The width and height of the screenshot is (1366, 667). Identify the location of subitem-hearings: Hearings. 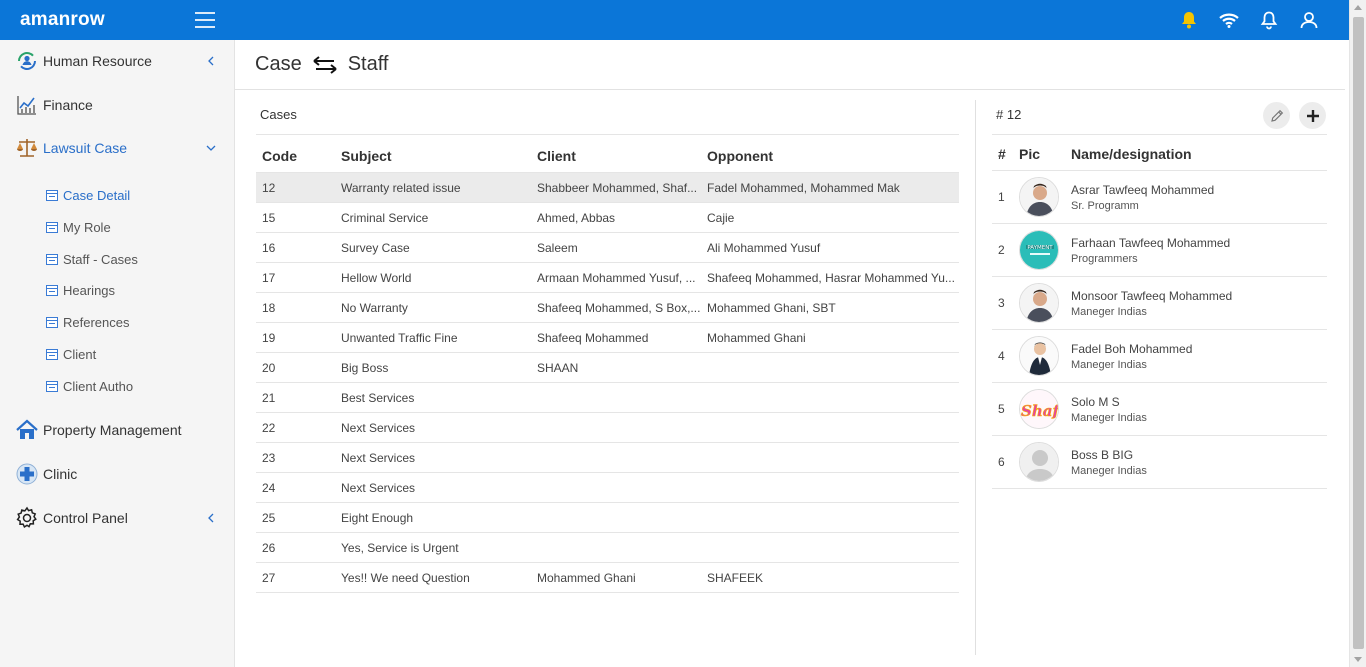
(117, 290).